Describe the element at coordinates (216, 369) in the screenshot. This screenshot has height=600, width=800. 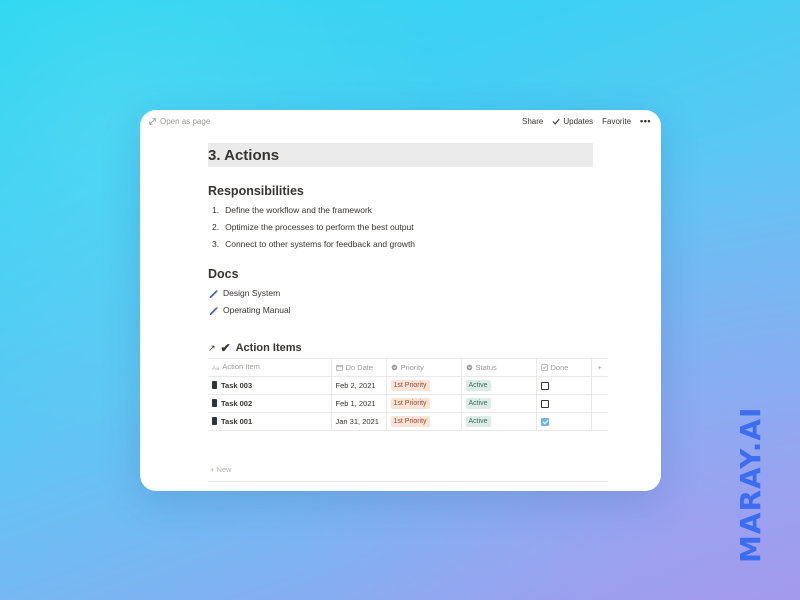
I see `text-property-icon: Aa` at that location.